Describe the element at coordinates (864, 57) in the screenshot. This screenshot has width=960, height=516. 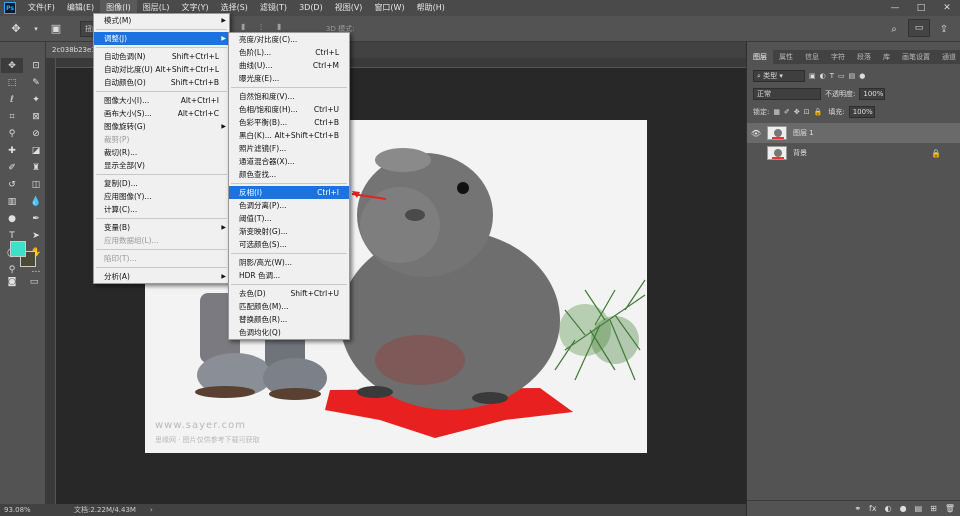
I see `panel-tab-4: 段落` at that location.